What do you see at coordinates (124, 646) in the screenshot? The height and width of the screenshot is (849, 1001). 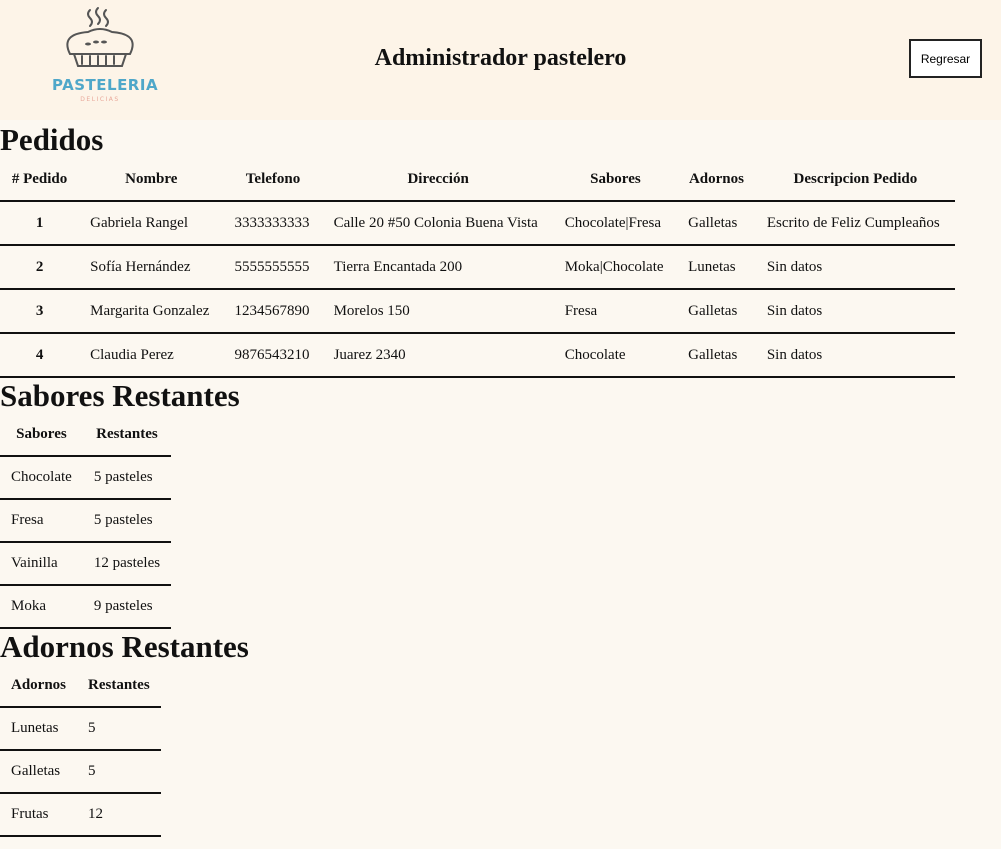 I see `adornos-title: Adornos Restantes` at bounding box center [124, 646].